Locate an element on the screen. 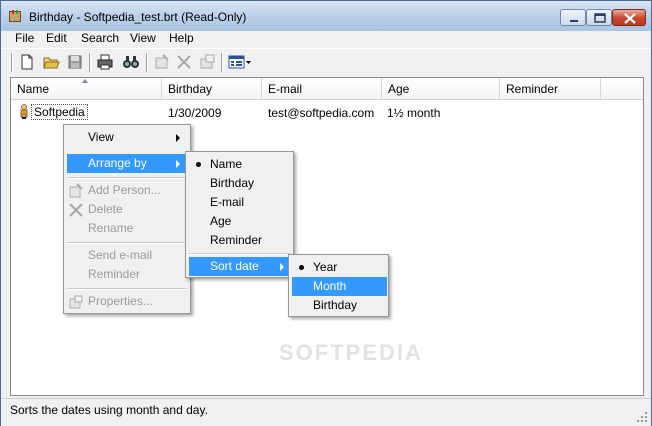 The height and width of the screenshot is (426, 652). close-icon is located at coordinates (630, 18).